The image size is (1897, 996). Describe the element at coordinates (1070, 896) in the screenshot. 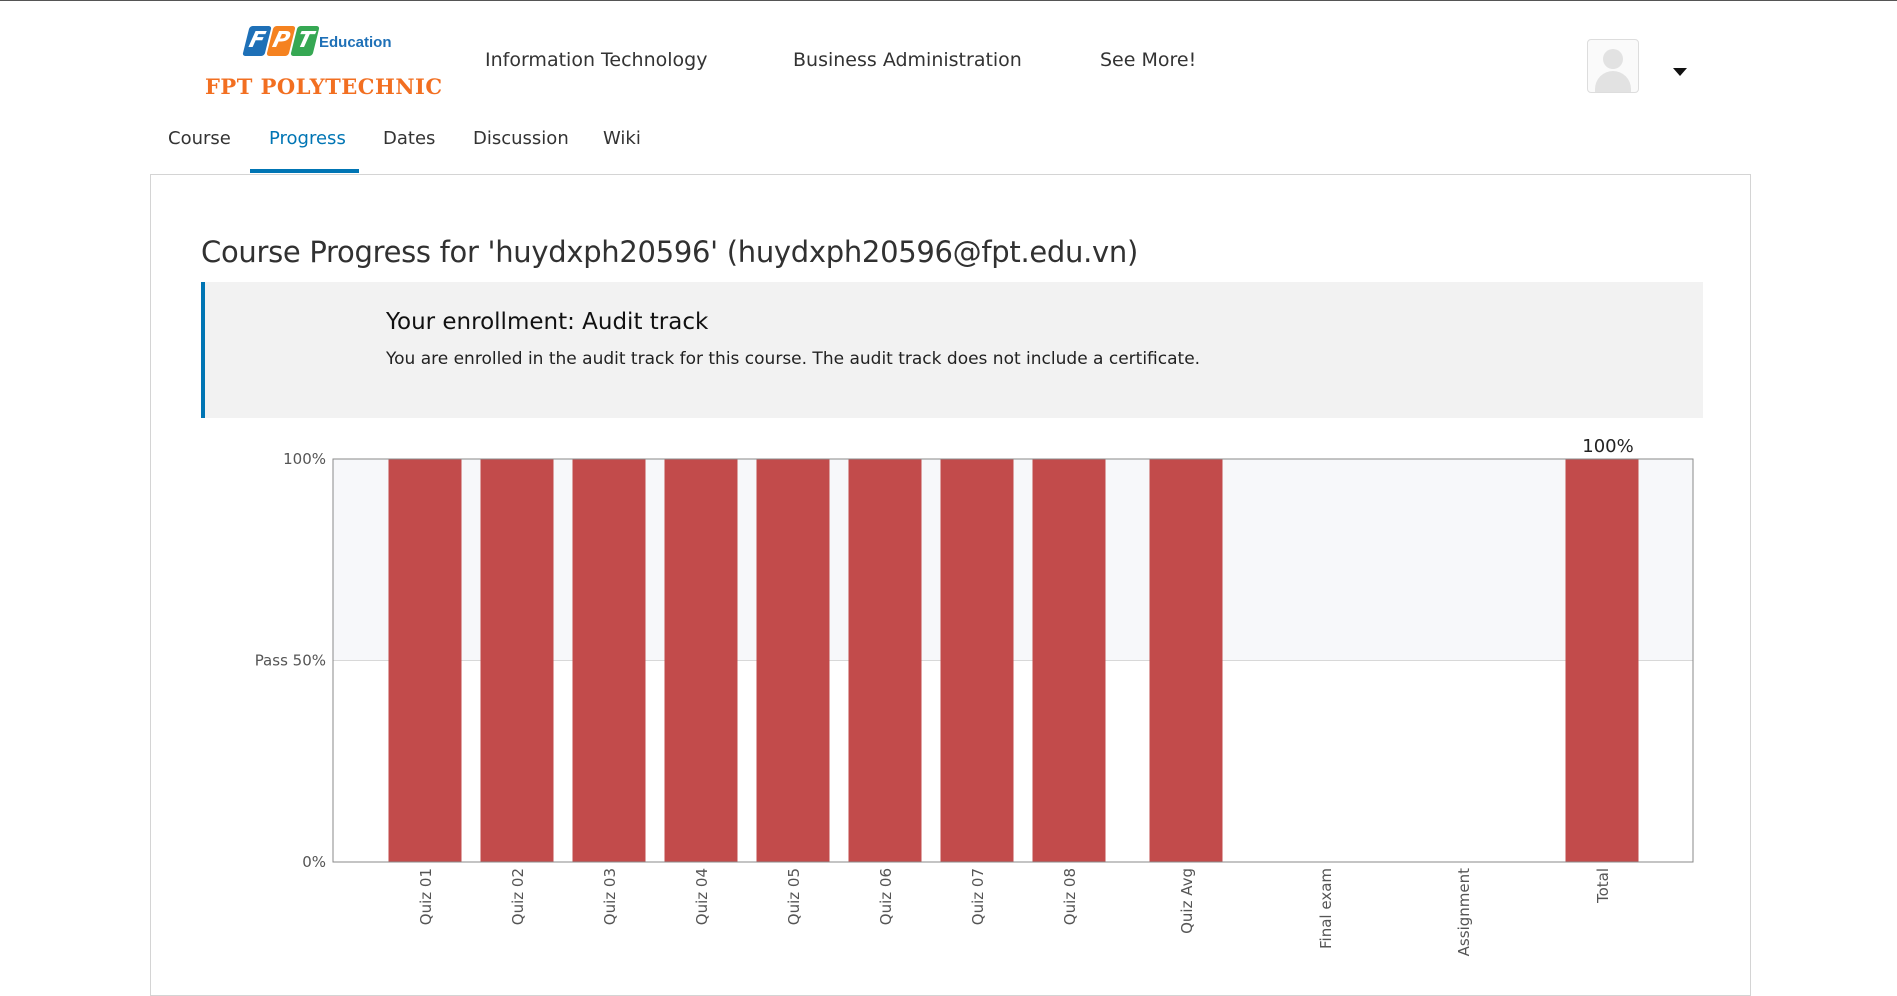

I see `x-tick-label: Quiz 08` at that location.